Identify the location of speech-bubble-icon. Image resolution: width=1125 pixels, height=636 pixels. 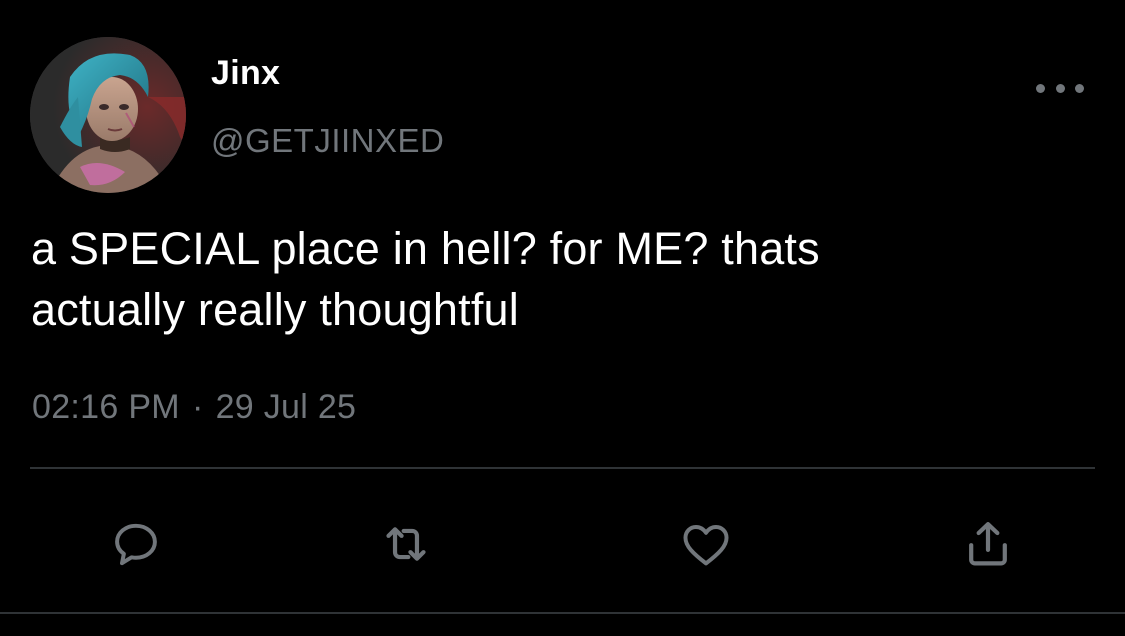
(136, 544).